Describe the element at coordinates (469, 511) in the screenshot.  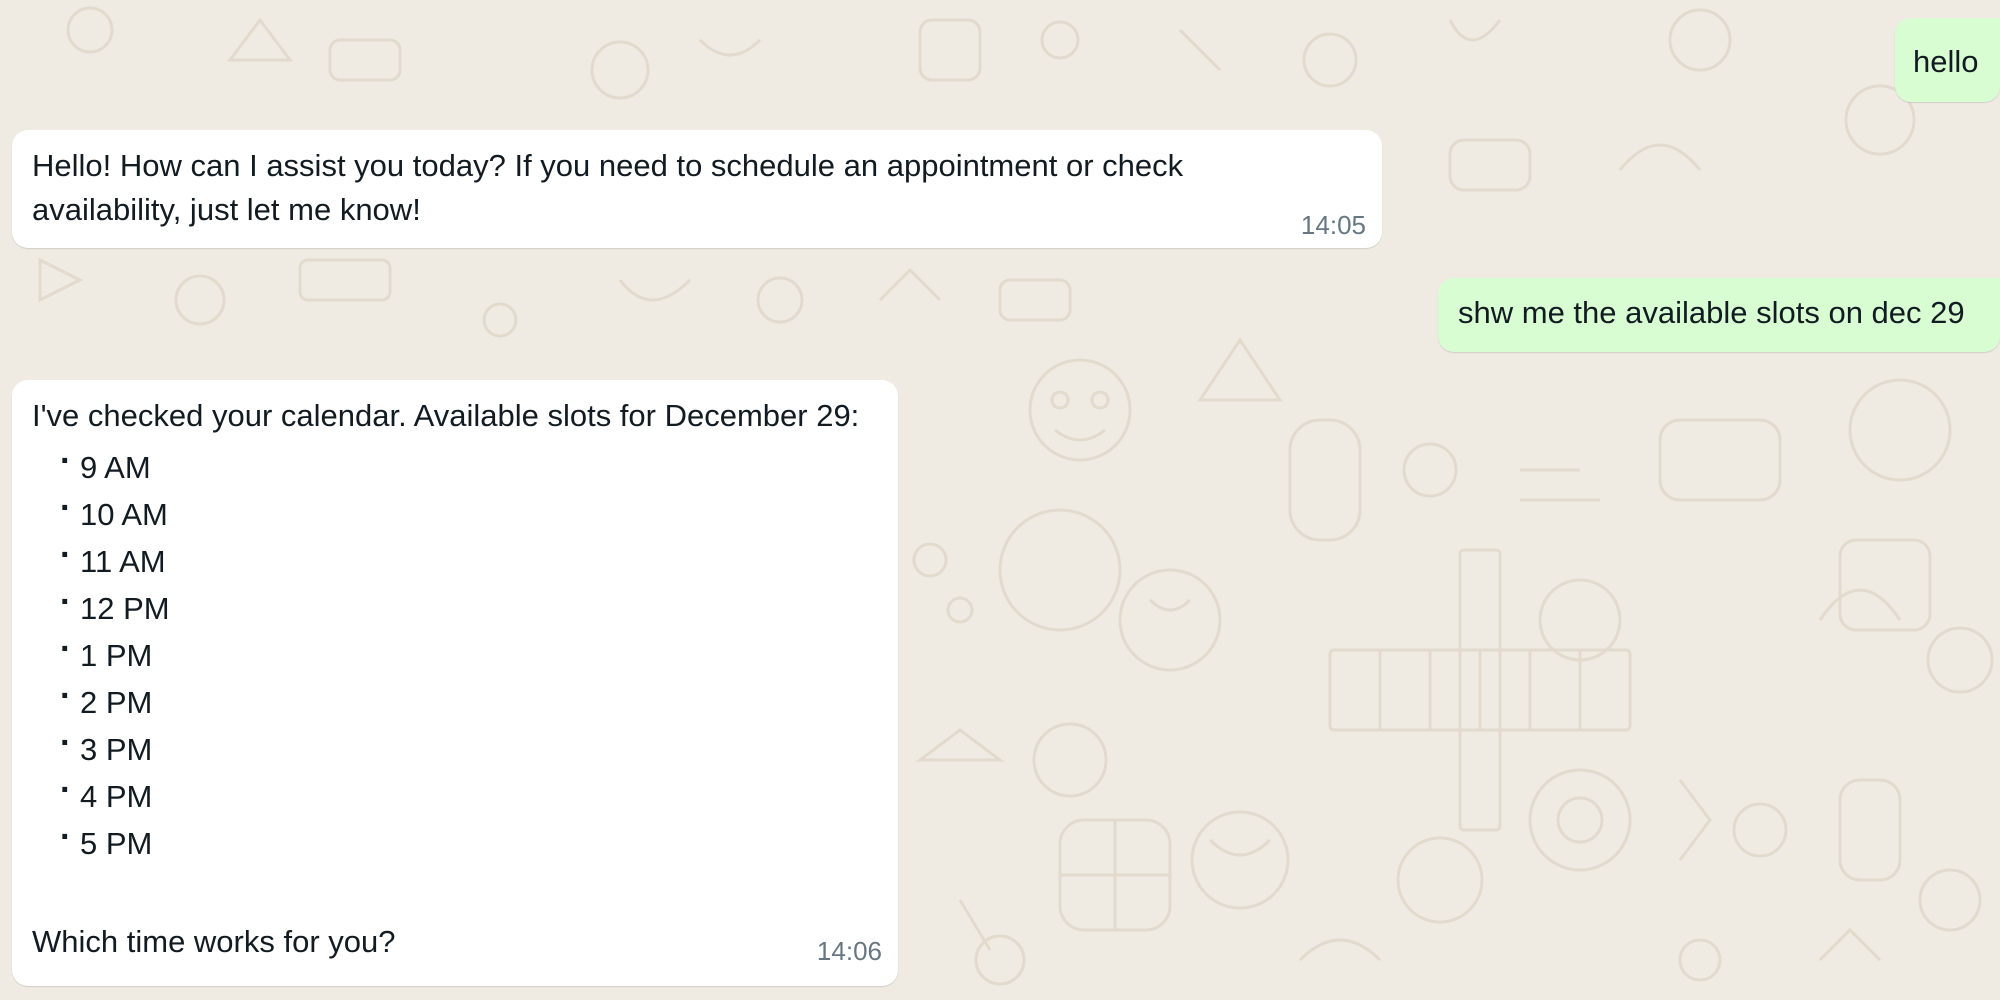
I see `slot-item: 10 AM` at that location.